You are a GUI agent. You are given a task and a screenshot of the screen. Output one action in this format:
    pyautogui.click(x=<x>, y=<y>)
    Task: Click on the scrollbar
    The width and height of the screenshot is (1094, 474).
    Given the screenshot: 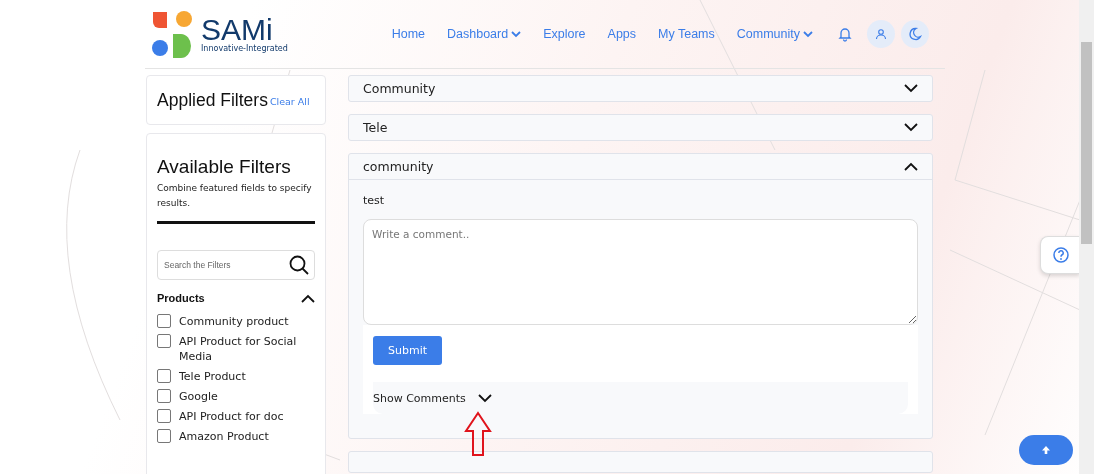 What is the action you would take?
    pyautogui.click(x=1086, y=237)
    